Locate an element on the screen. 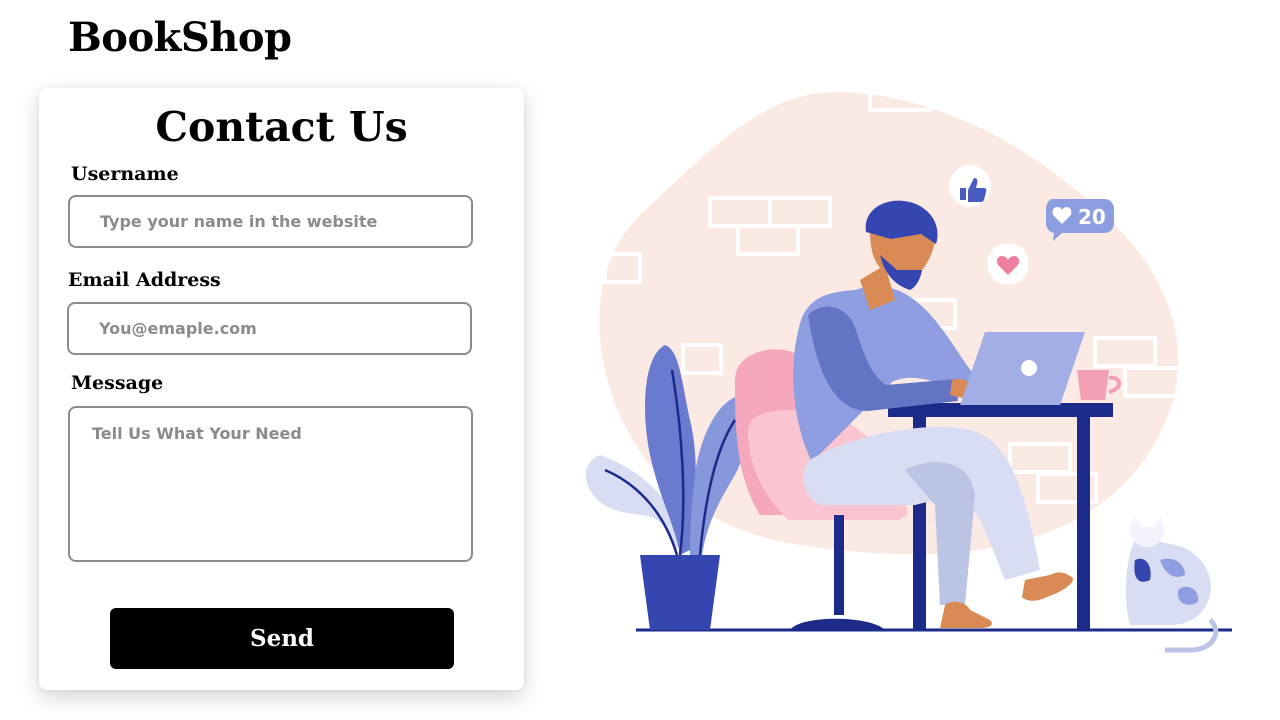 The image size is (1280, 720). email-input is located at coordinates (269, 328).